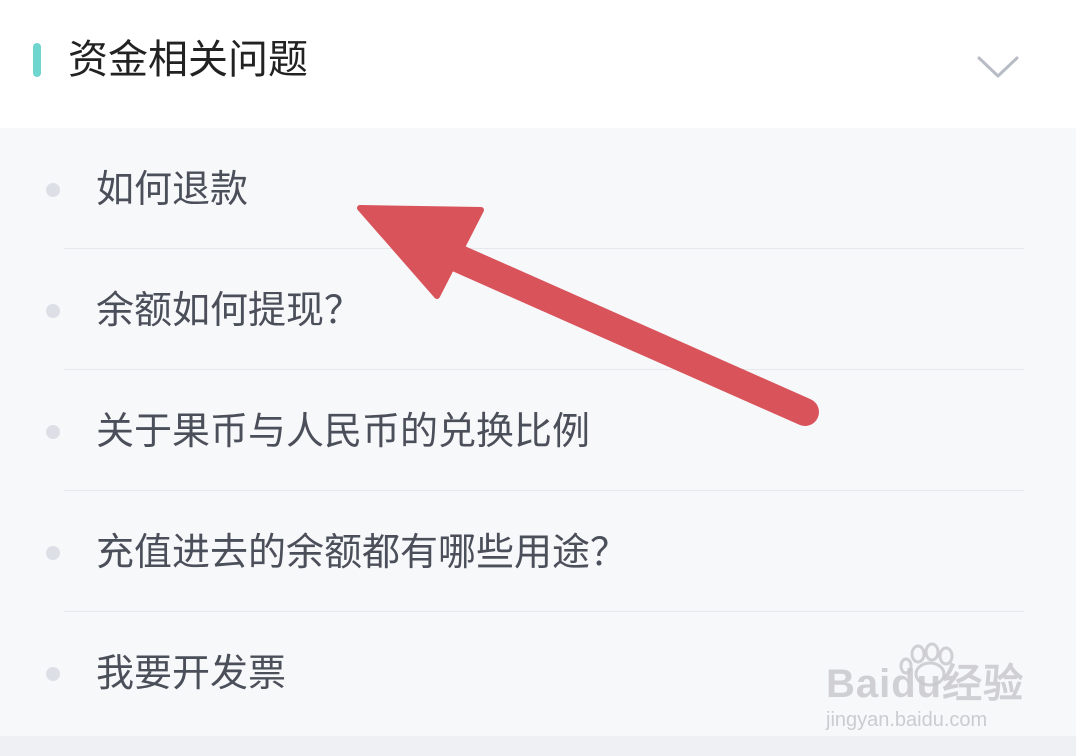 The width and height of the screenshot is (1076, 756). What do you see at coordinates (362, 552) in the screenshot?
I see `faq-item-label: 充值进去的余额都有哪些用途？` at bounding box center [362, 552].